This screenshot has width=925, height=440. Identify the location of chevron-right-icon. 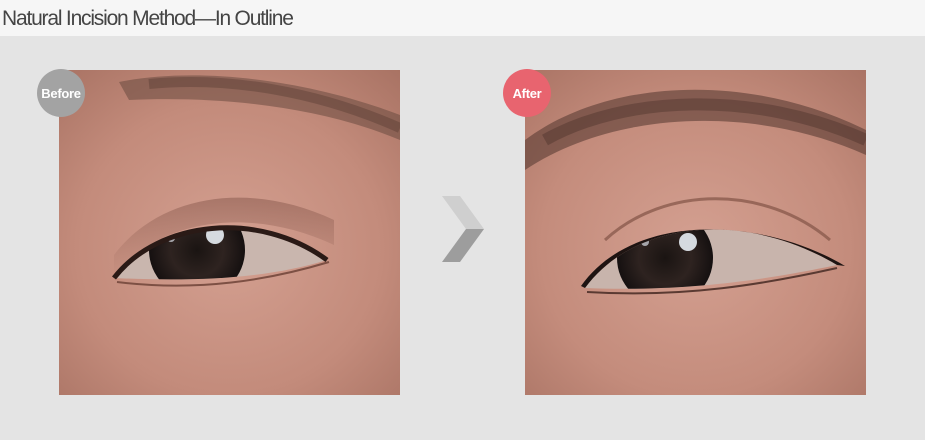
(463, 229).